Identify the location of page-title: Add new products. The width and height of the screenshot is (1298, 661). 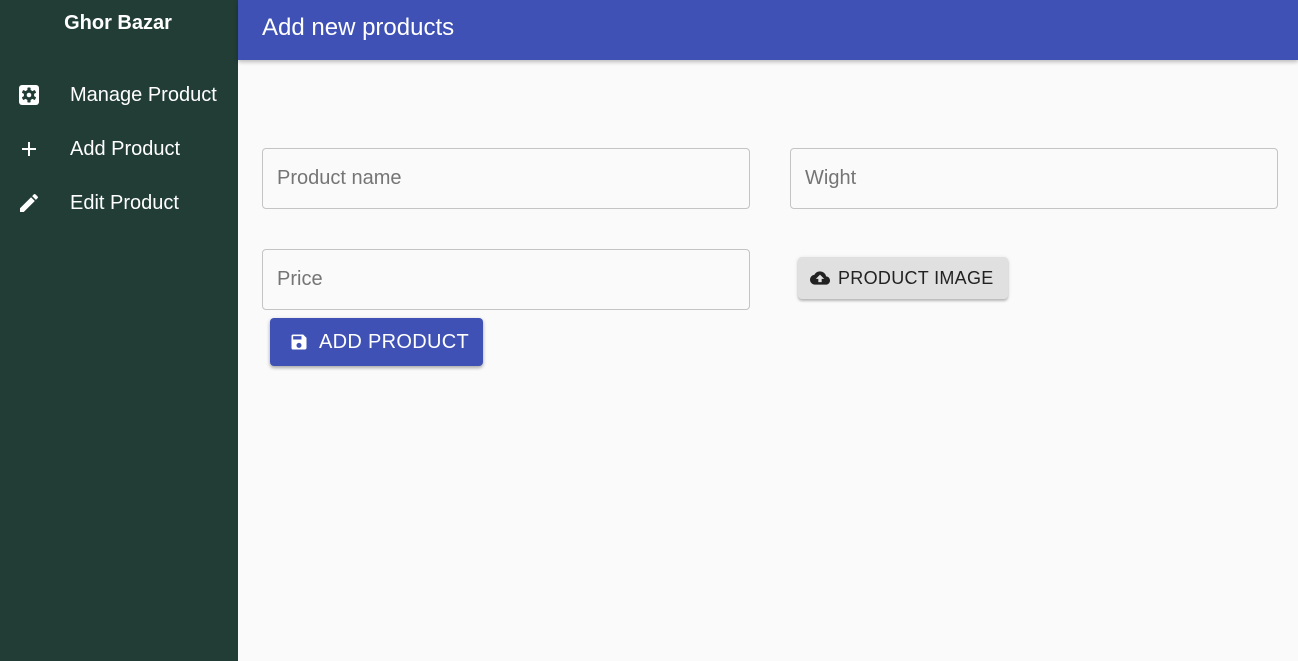
(358, 27).